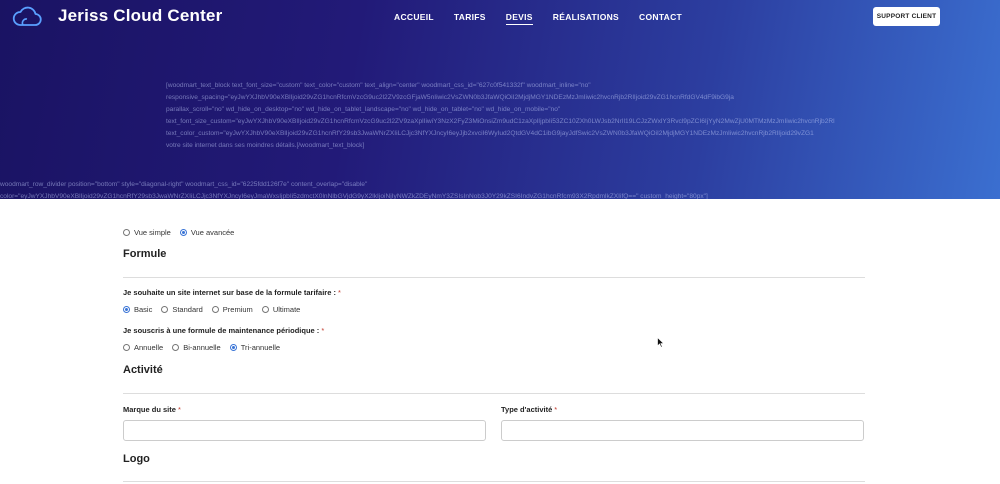 The image size is (1000, 484). I want to click on label-text: Type d'activité, so click(527, 409).